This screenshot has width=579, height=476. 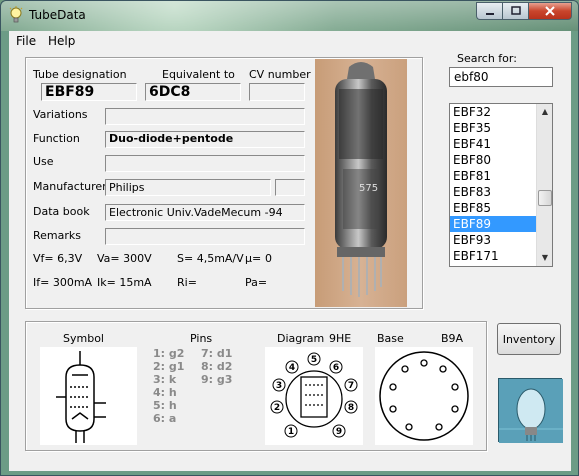 What do you see at coordinates (58, 258) in the screenshot?
I see `spec-vf: Vf= 6,3V` at bounding box center [58, 258].